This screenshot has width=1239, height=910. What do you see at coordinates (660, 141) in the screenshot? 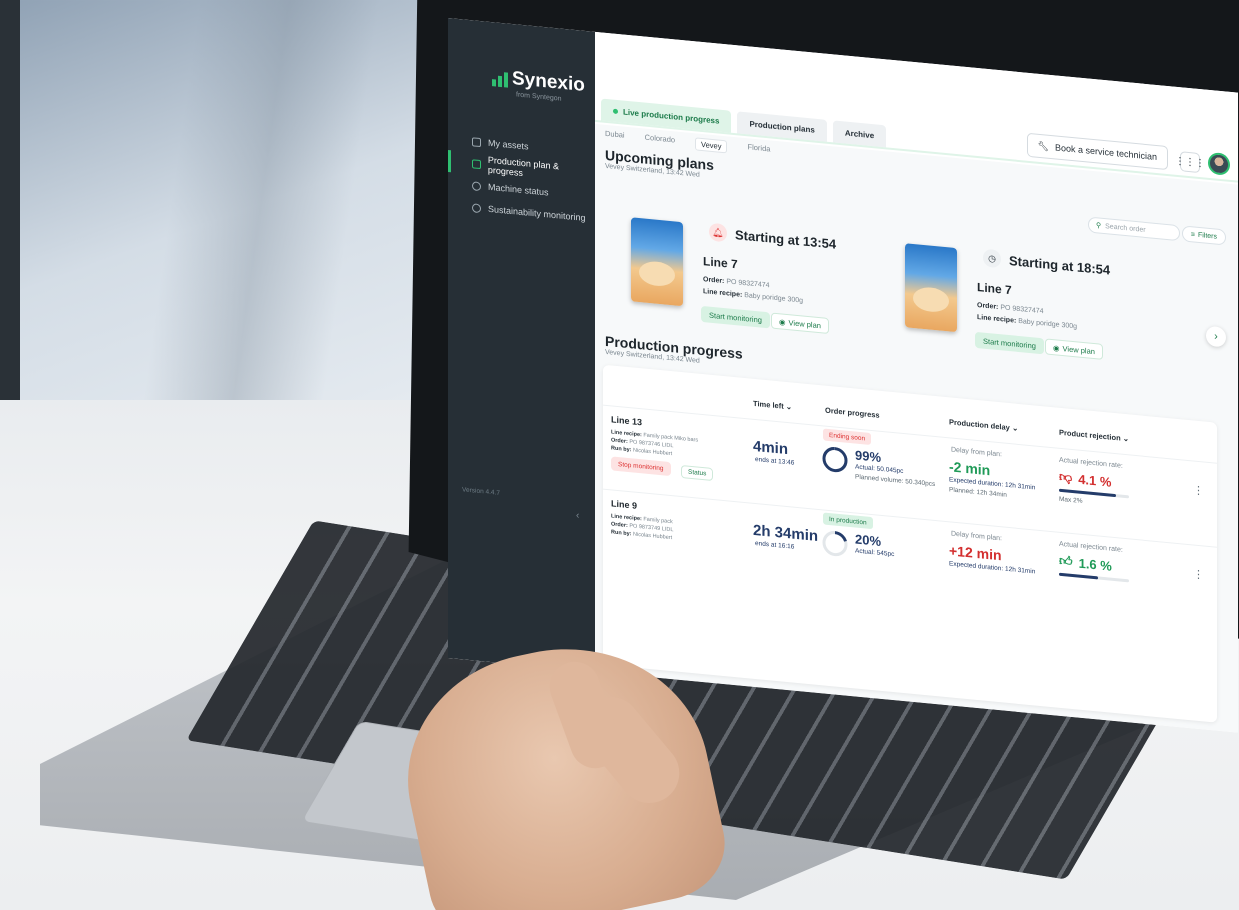
I see `site-tab-colorado: Colorado` at bounding box center [660, 141].